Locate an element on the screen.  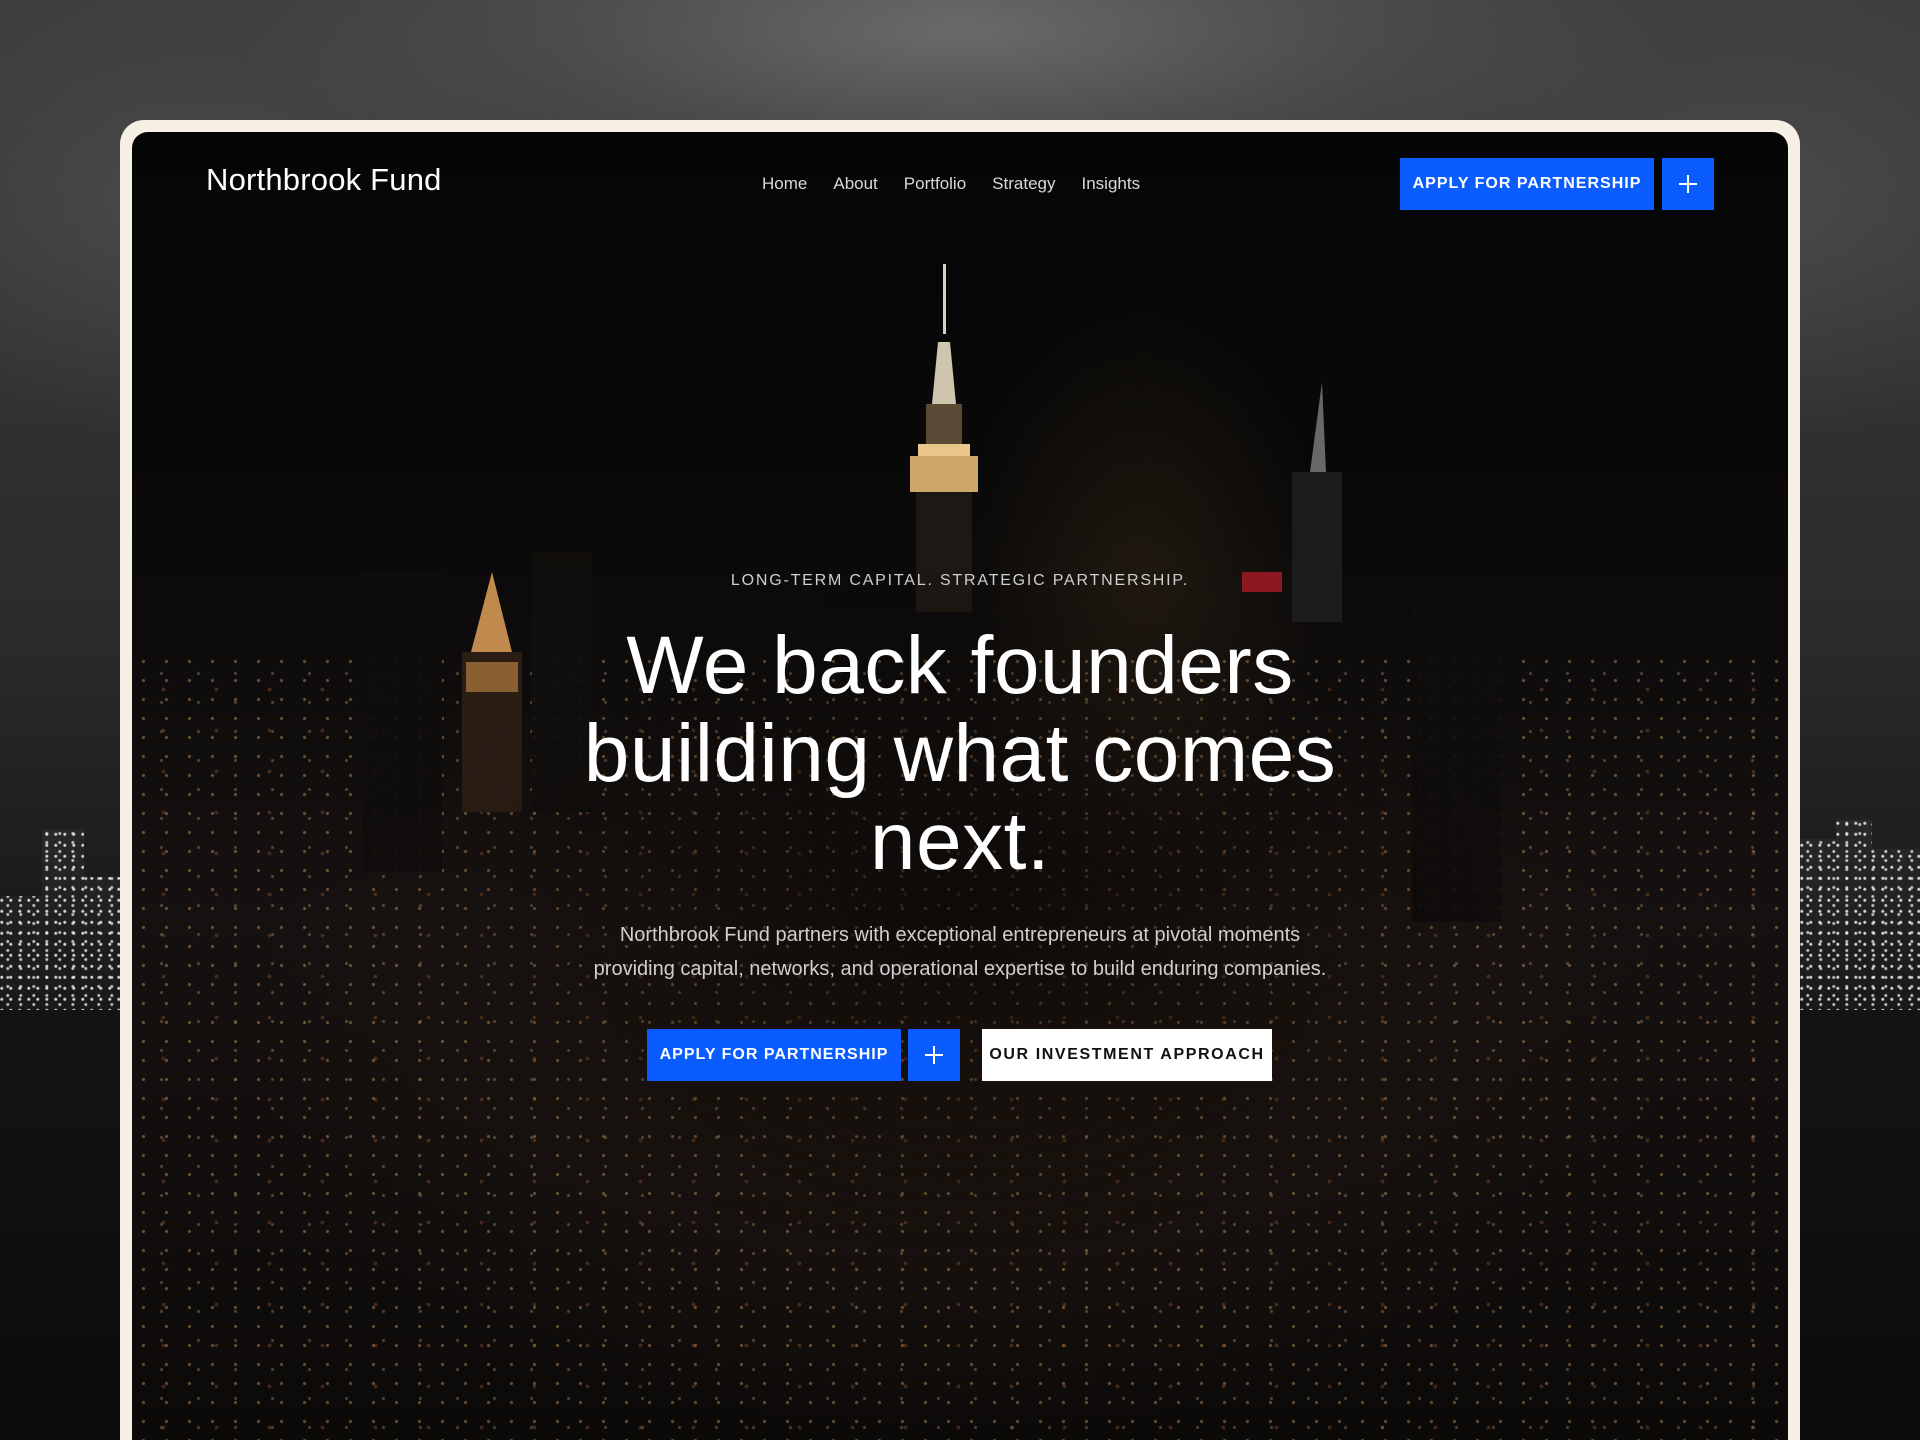
hero-headline-line: next. is located at coordinates (960, 841).